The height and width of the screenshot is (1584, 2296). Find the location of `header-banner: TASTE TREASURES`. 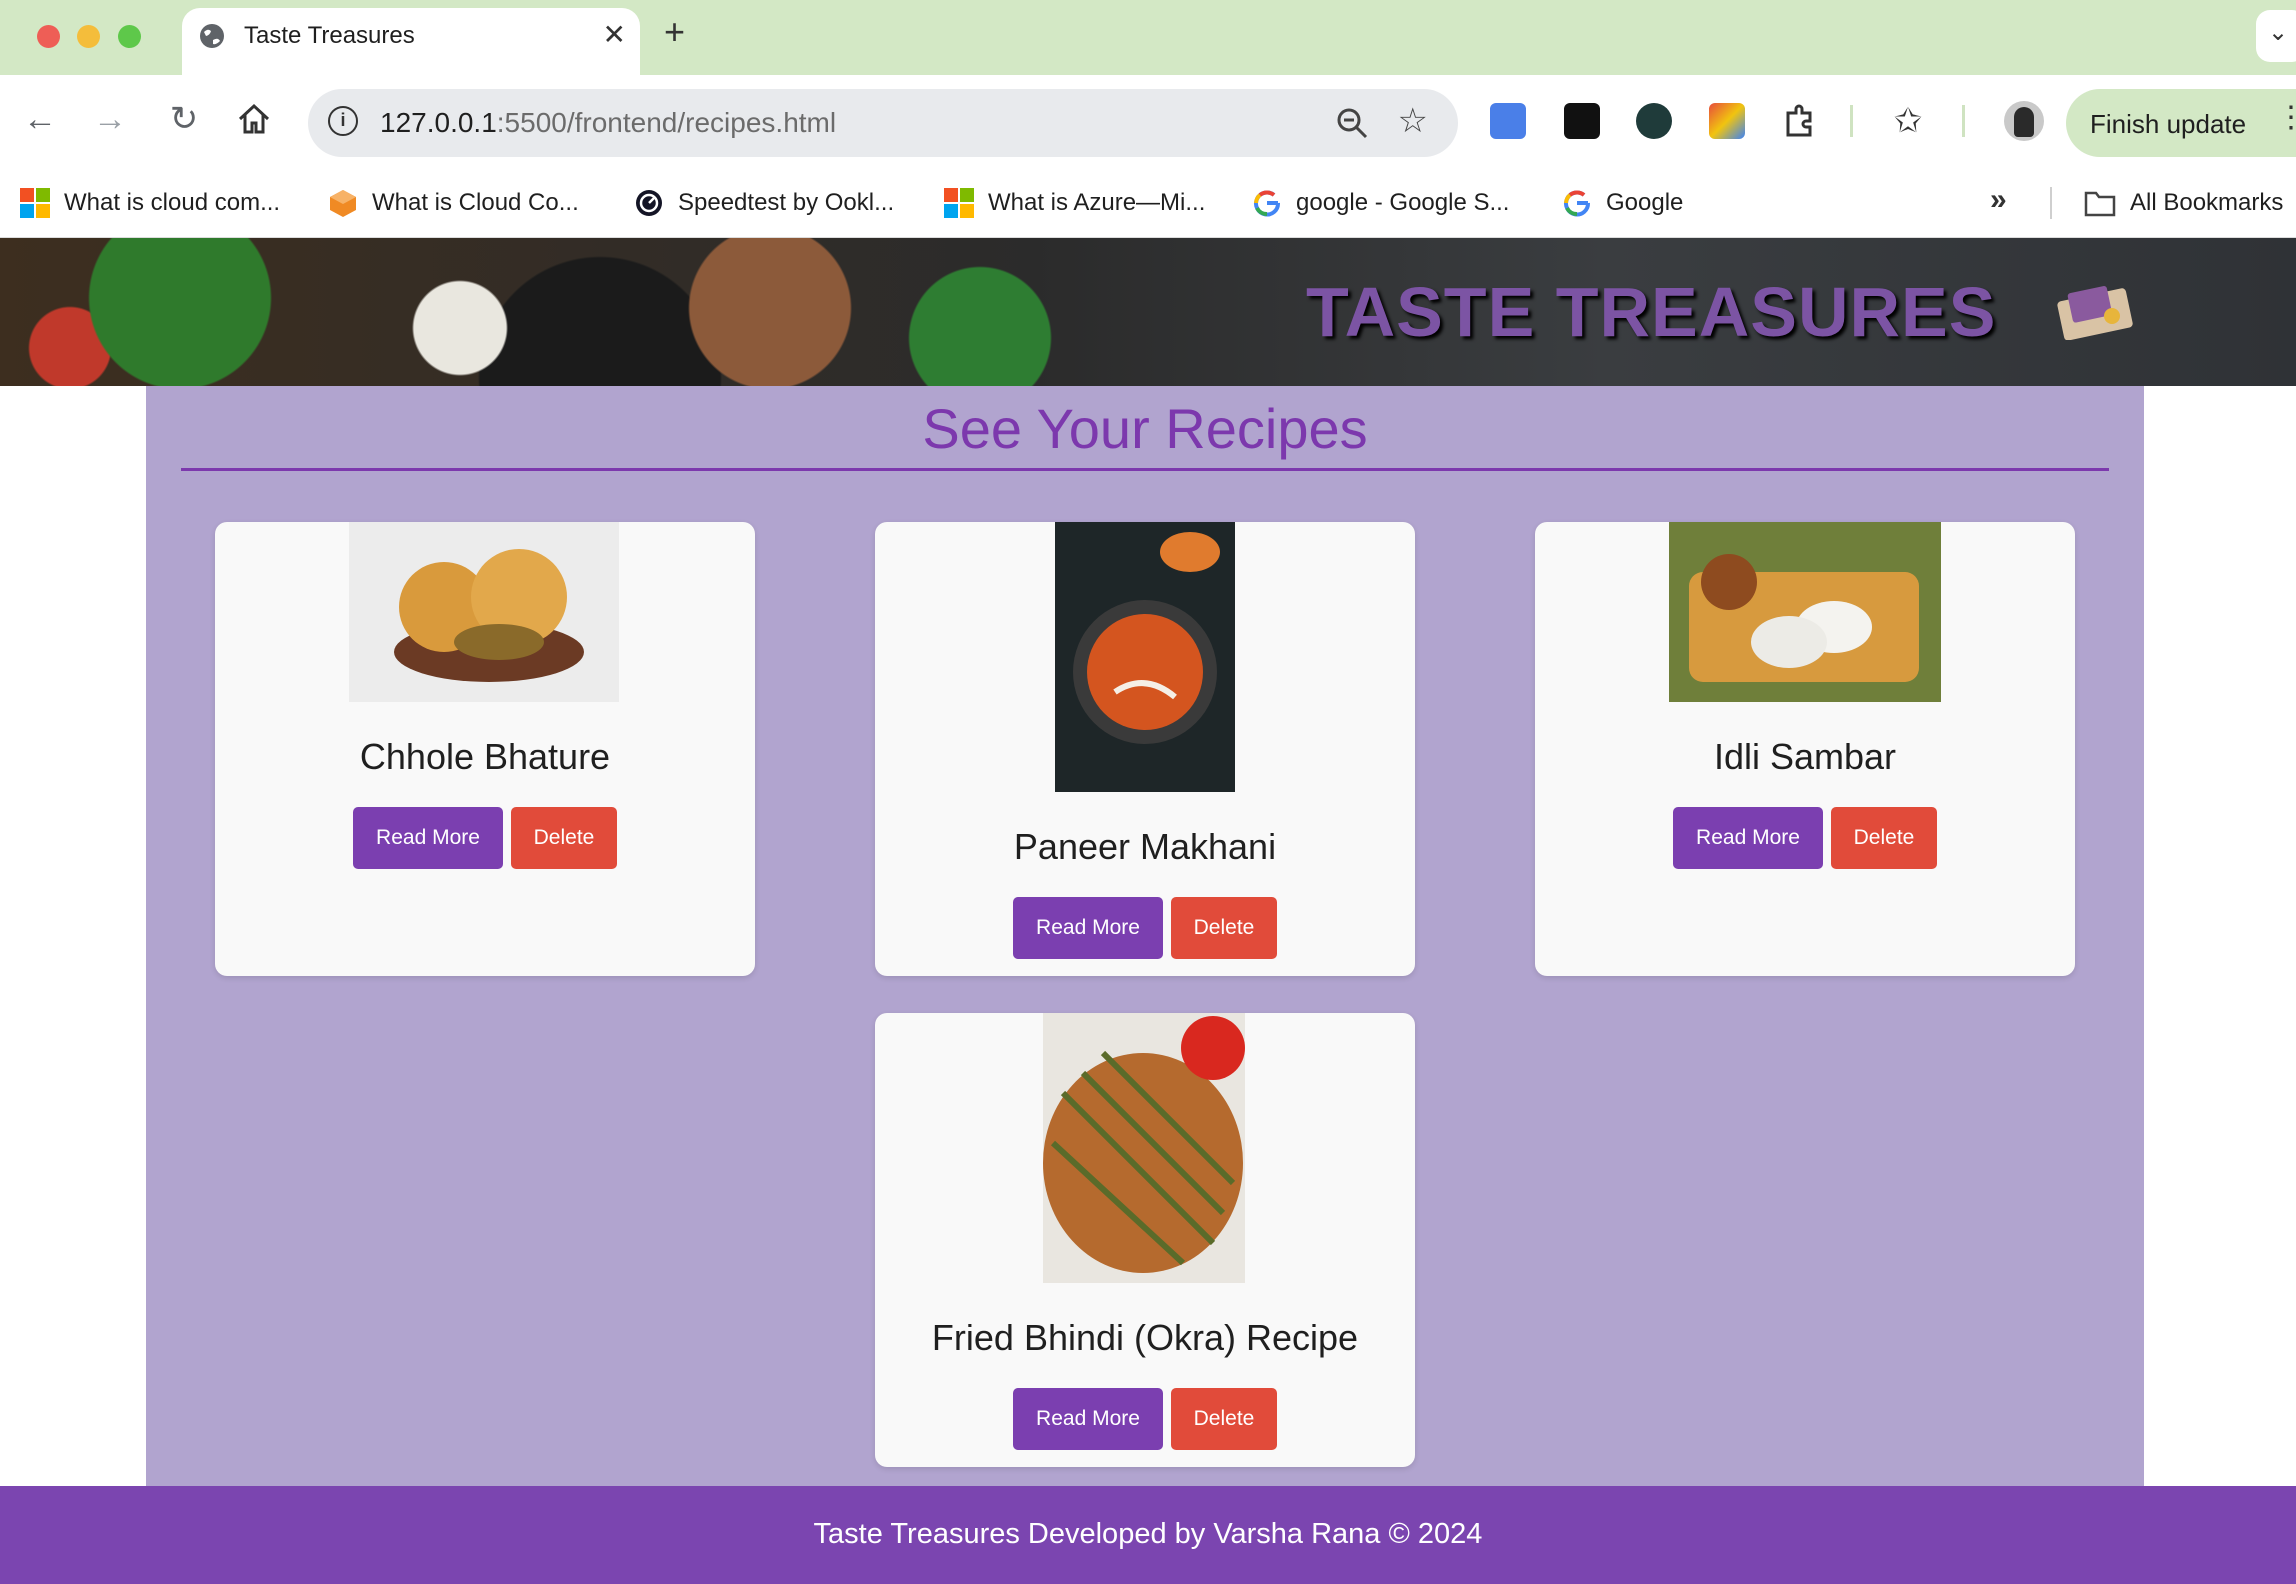

header-banner: TASTE TREASURES is located at coordinates (1148, 312).